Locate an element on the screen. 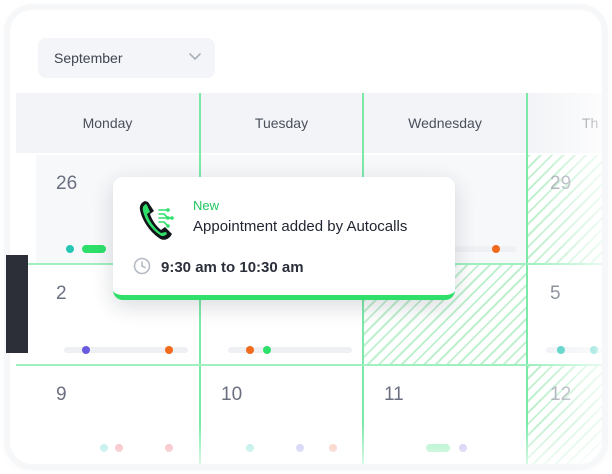 The height and width of the screenshot is (474, 612). day-number: 9 is located at coordinates (61, 394).